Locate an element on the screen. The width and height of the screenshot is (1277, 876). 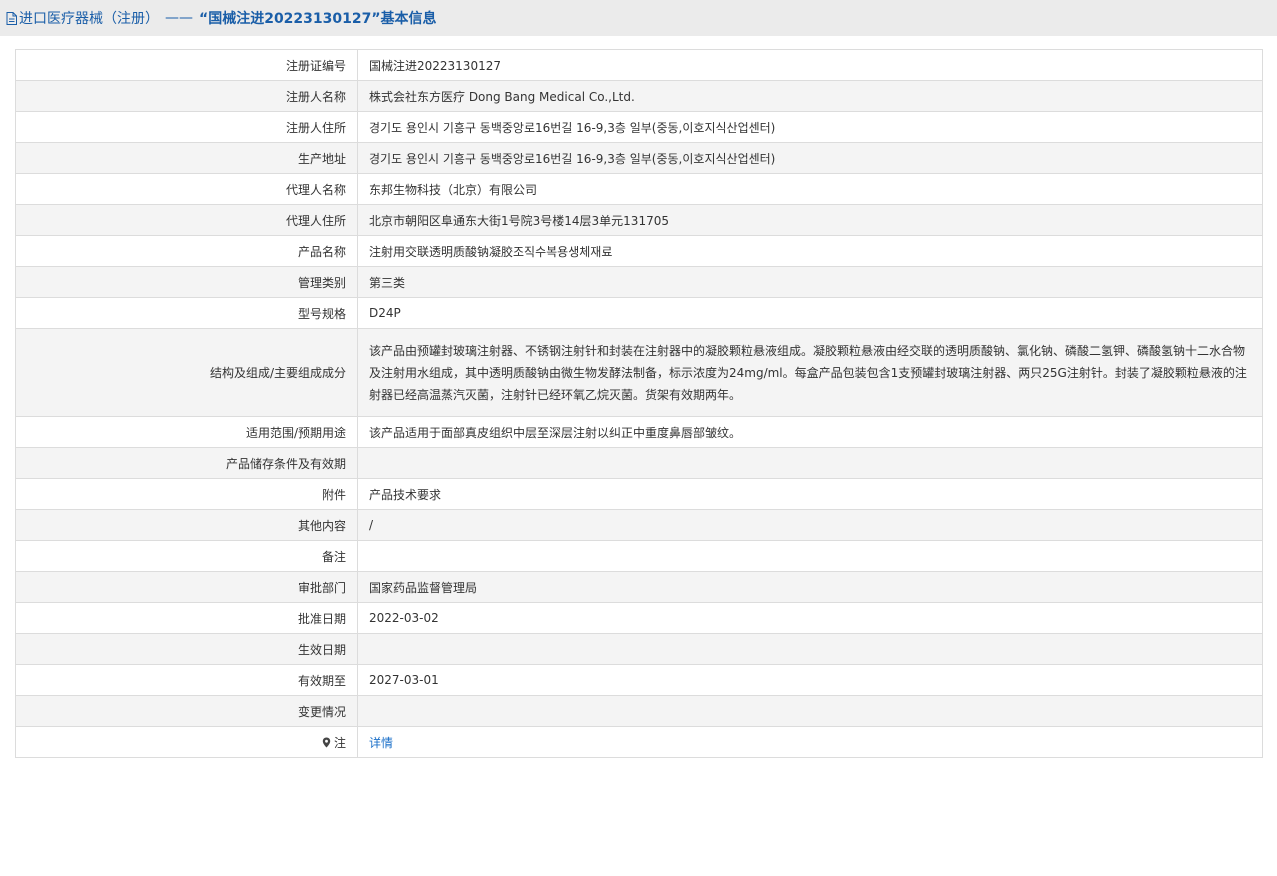
note-row: 注 详情 is located at coordinates (639, 742).